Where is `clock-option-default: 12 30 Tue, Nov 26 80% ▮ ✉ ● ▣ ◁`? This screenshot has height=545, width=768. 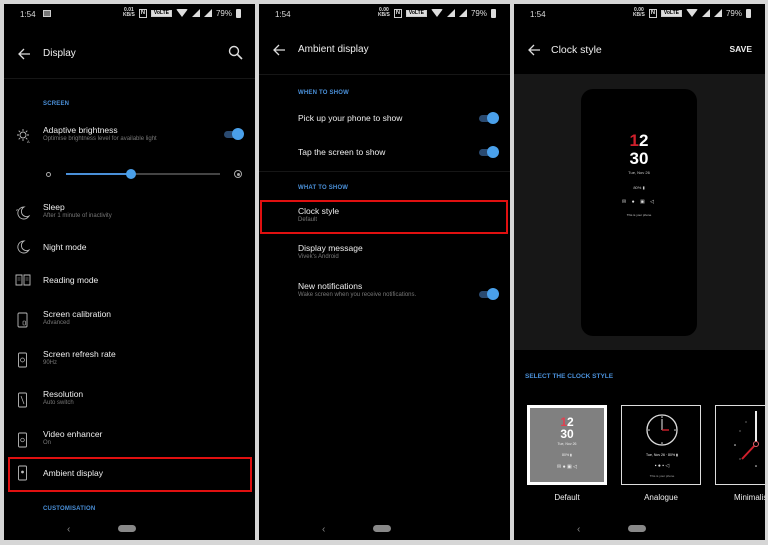 clock-option-default: 12 30 Tue, Nov 26 80% ▮ ✉ ● ▣ ◁ is located at coordinates (567, 445).